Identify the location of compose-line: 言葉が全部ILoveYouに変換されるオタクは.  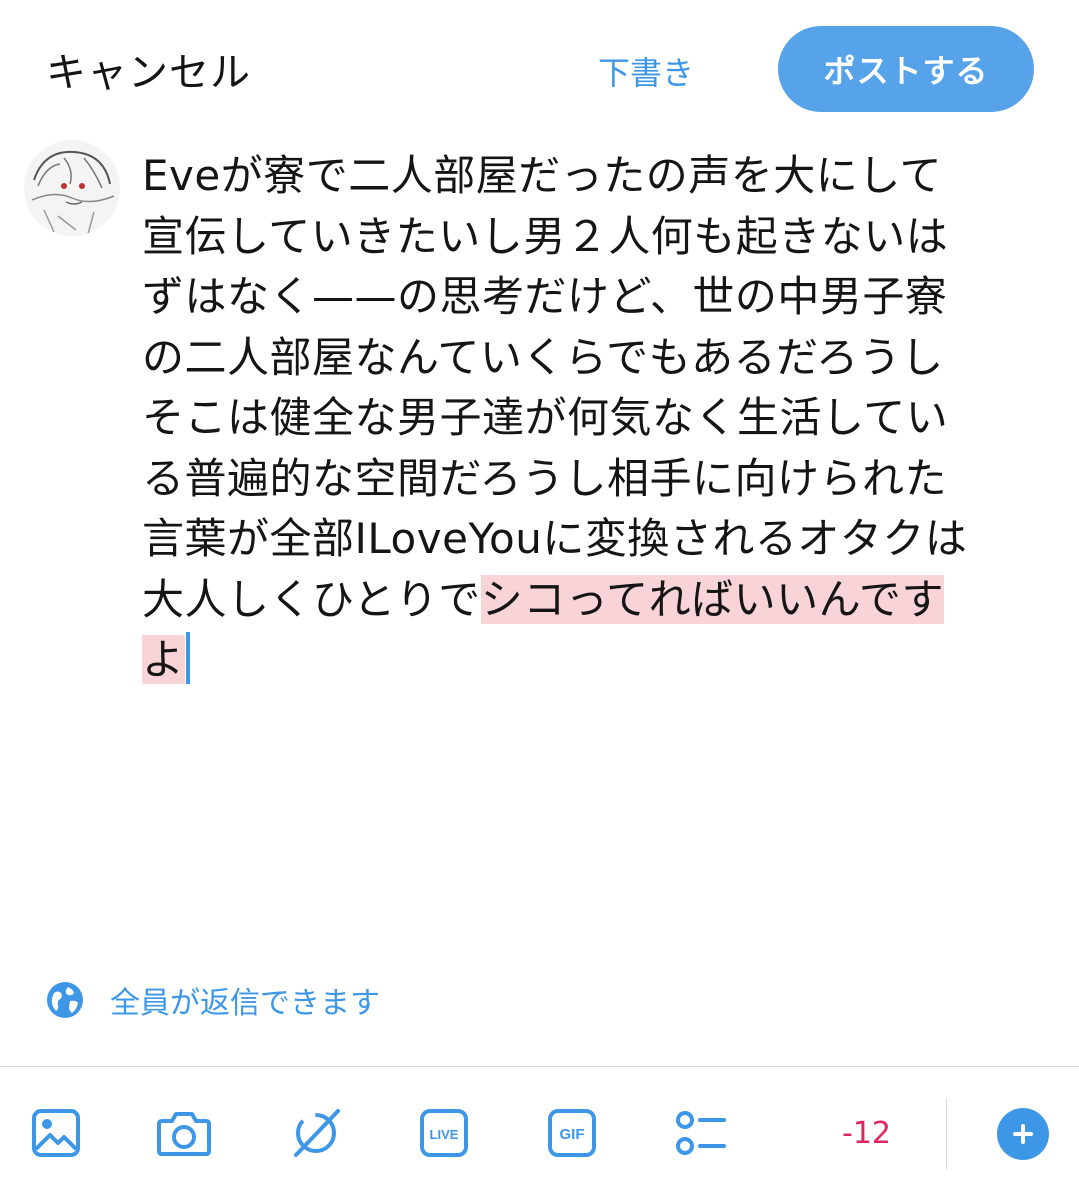
(555, 538).